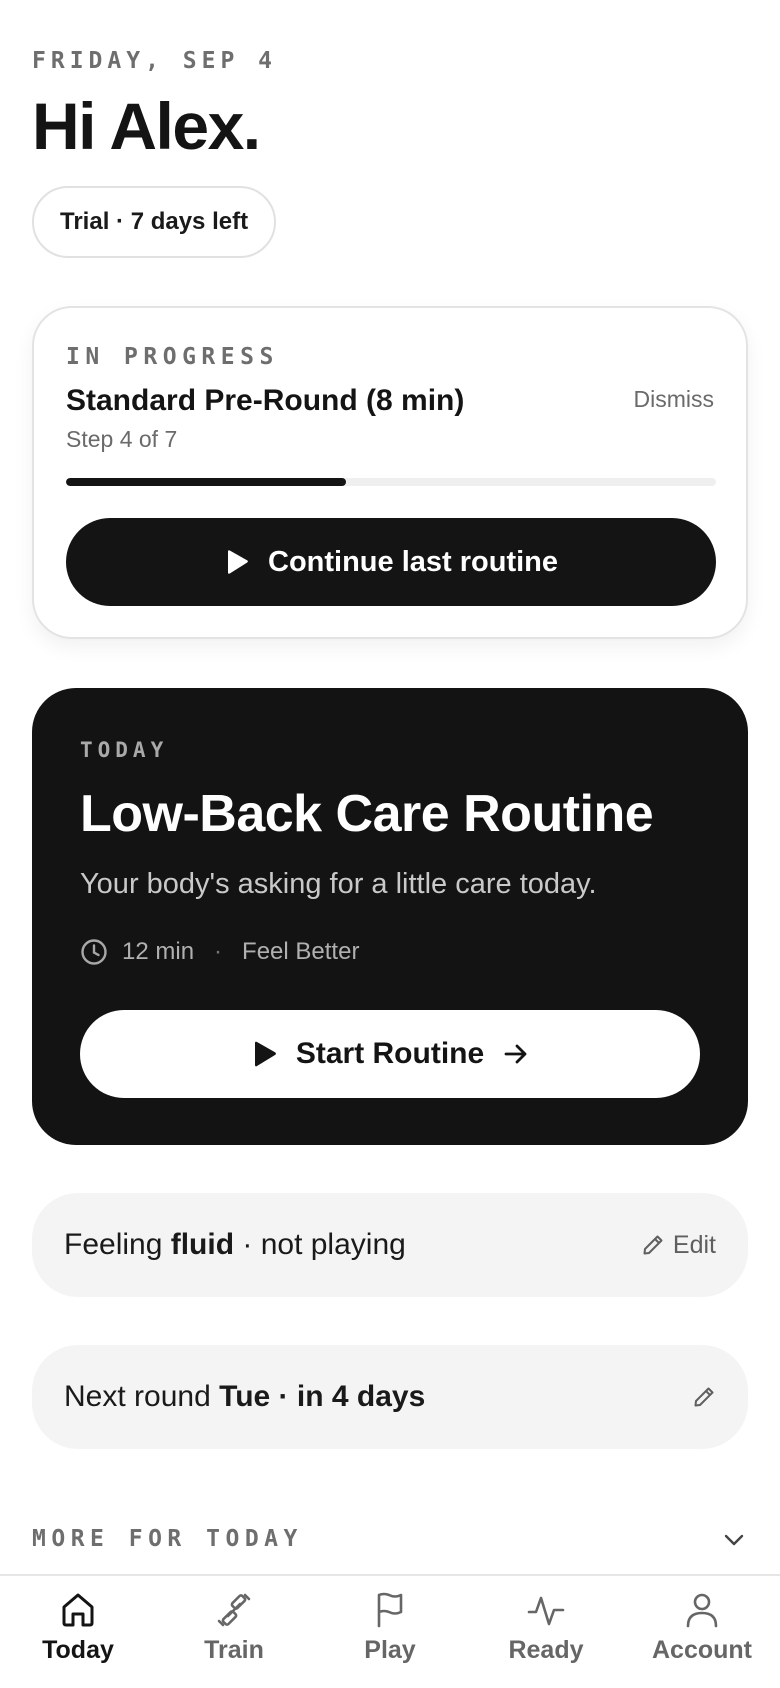 The image size is (780, 1688). Describe the element at coordinates (158, 951) in the screenshot. I see `routine-duration: 12 min` at that location.